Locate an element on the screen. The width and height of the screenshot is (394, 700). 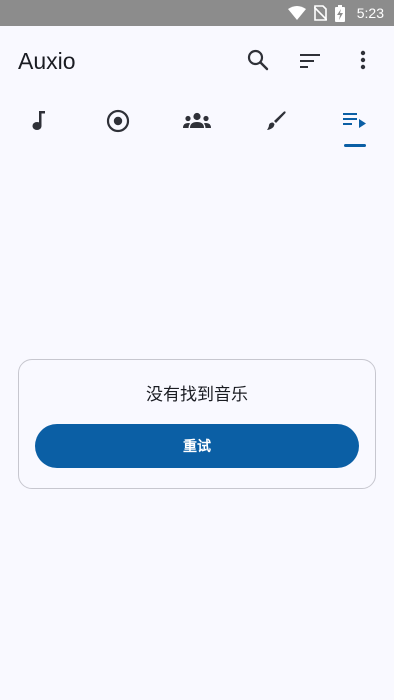
album-icon is located at coordinates (118, 123).